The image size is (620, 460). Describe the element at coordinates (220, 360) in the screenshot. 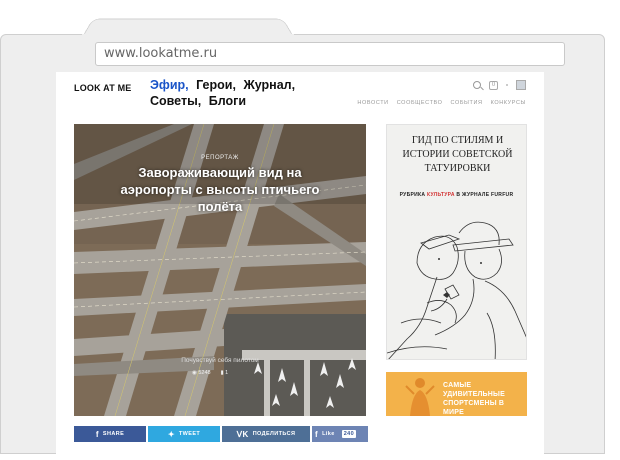

I see `hero-subtitle: Почувствуй себя пилотом` at that location.